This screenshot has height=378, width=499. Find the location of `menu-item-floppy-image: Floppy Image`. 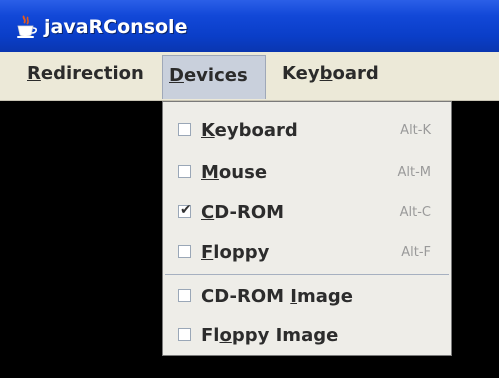

menu-item-floppy-image: Floppy Image is located at coordinates (307, 335).